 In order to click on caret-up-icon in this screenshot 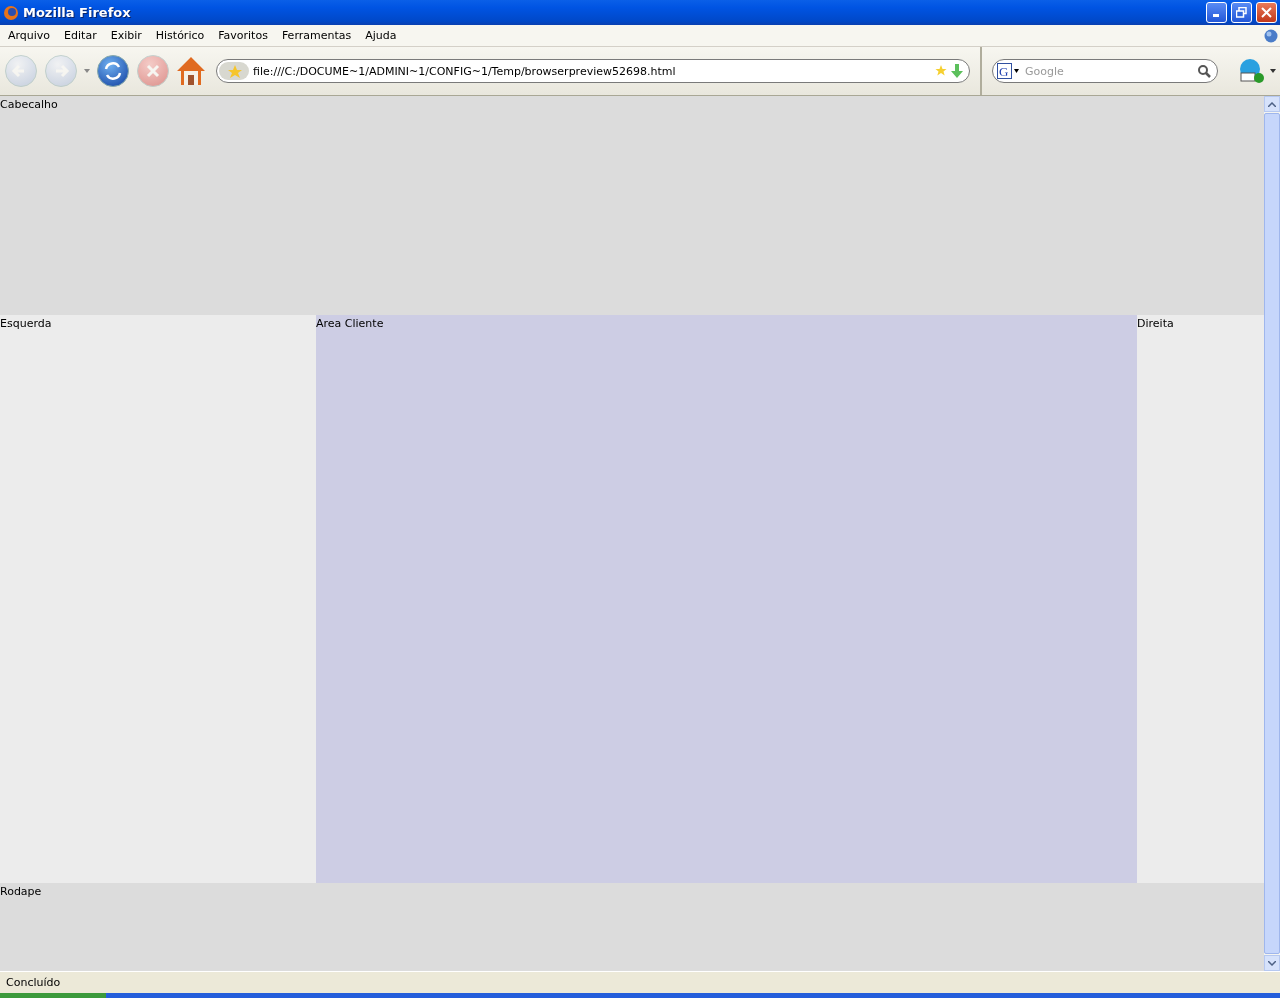, I will do `click(1272, 104)`.